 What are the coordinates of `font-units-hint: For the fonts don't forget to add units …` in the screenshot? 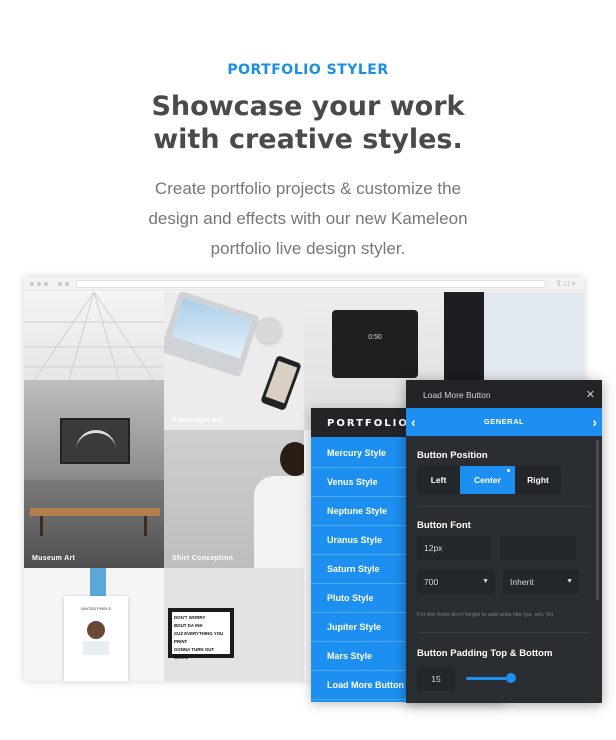 It's located at (485, 615).